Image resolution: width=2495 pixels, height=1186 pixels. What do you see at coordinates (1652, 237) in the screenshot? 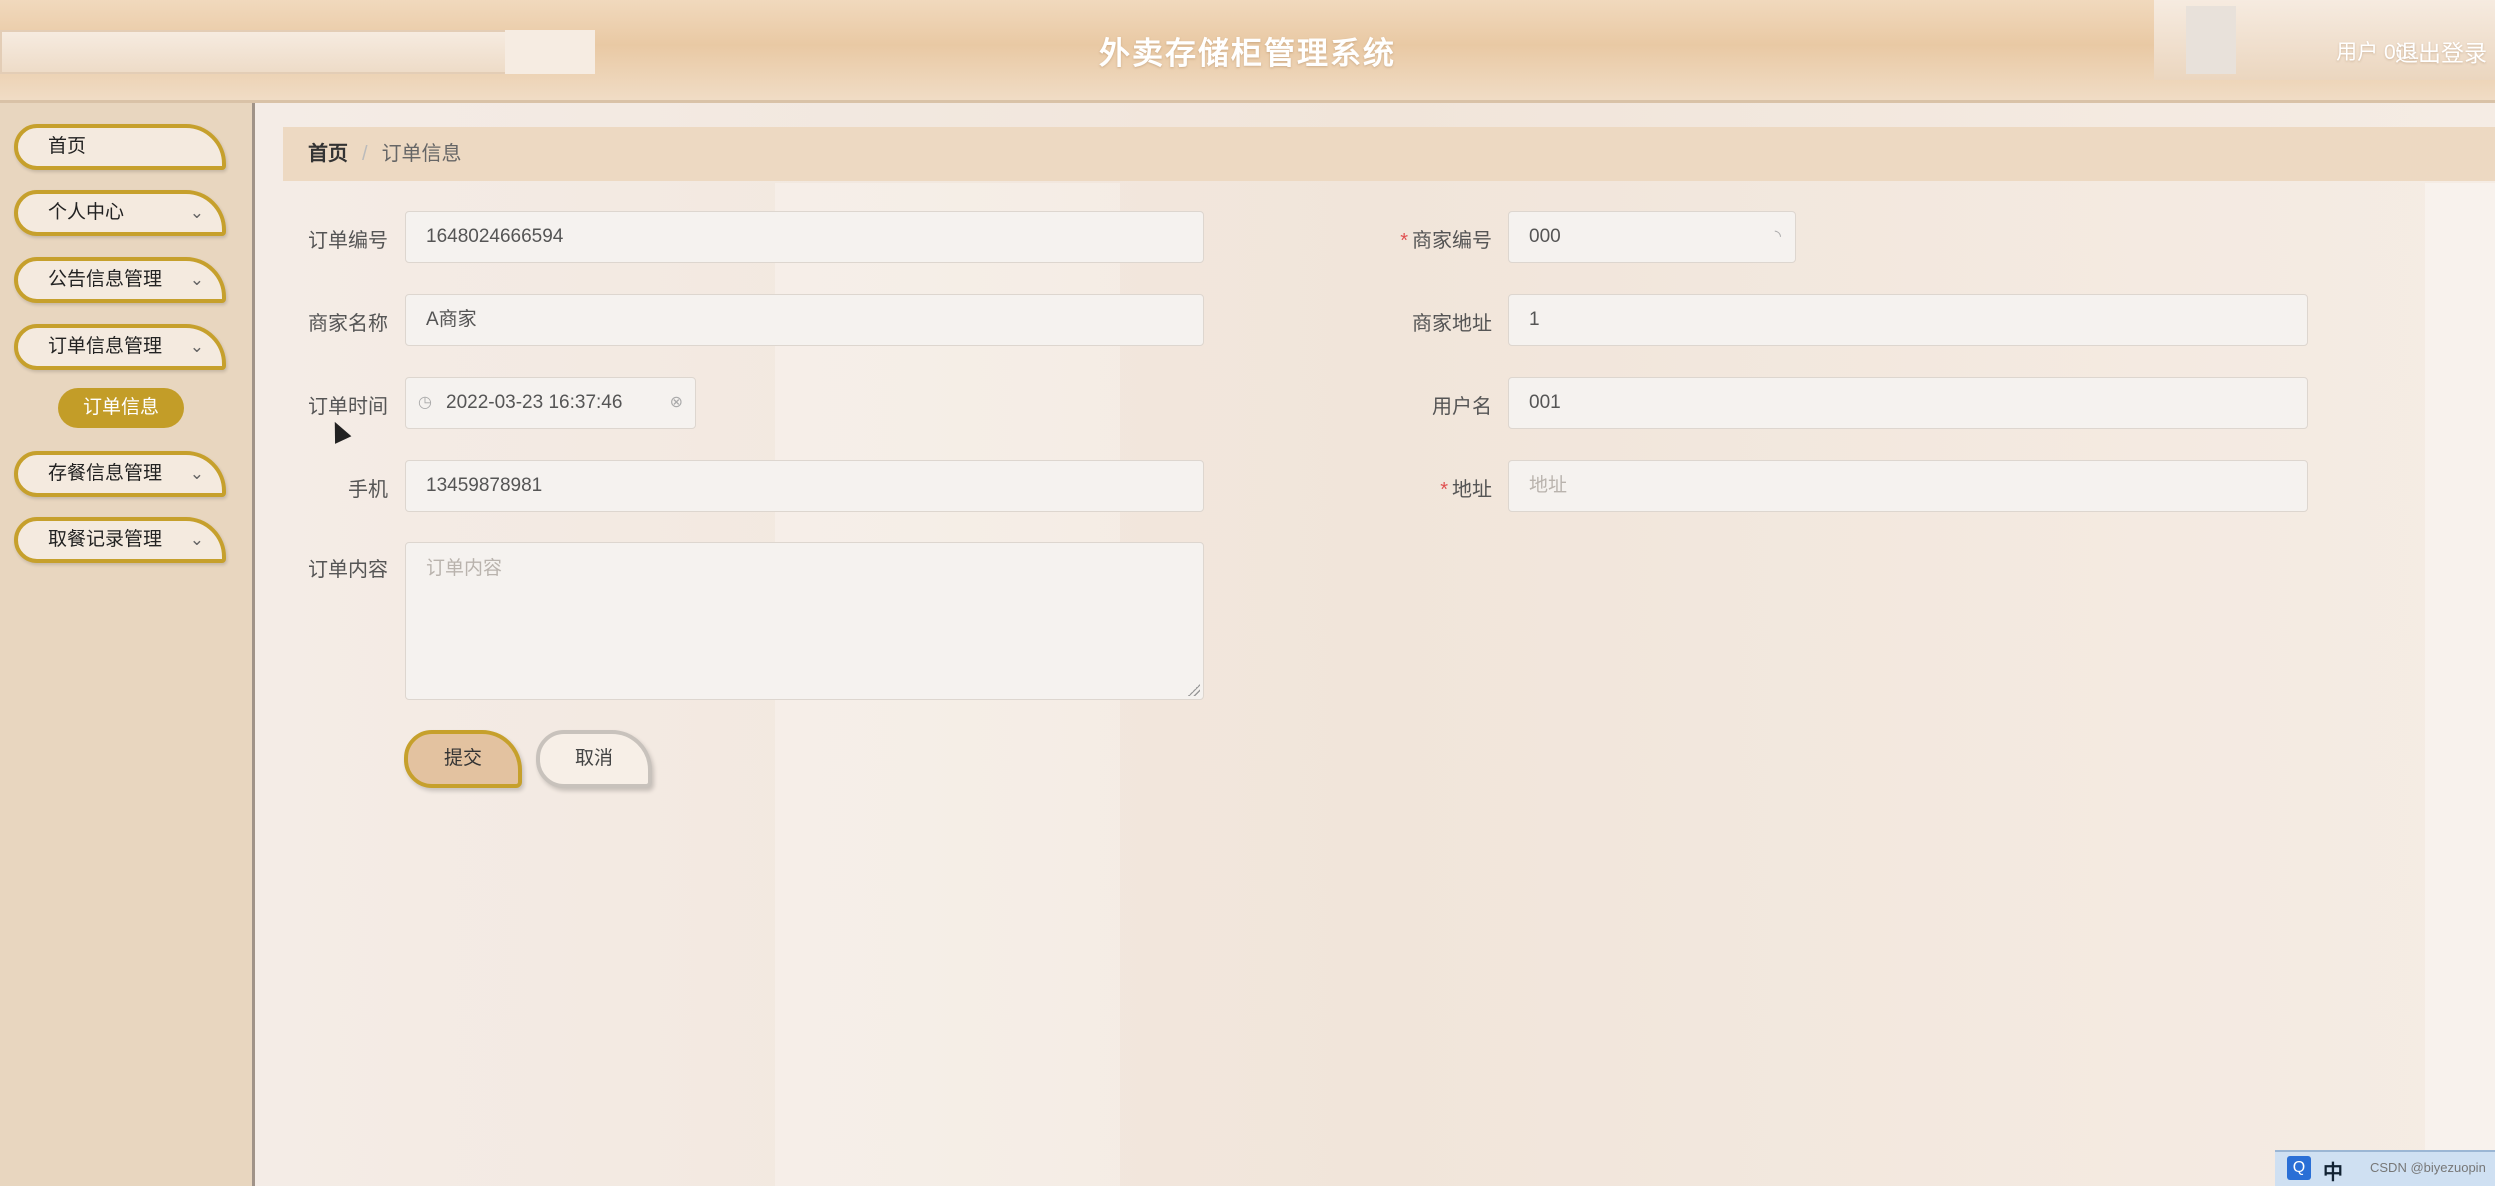
I see `merchant-no-field: 000 ◝` at bounding box center [1652, 237].